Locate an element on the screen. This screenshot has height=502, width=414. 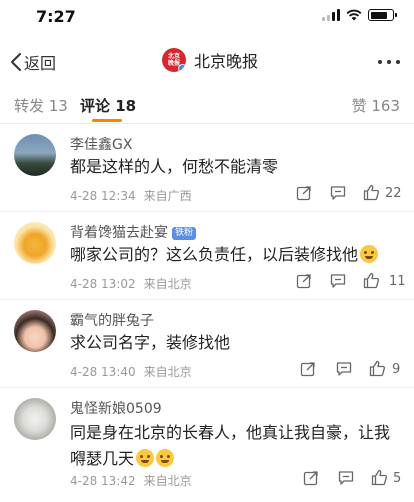
comment-username: 鬼怪新娘0509 is located at coordinates (116, 408).